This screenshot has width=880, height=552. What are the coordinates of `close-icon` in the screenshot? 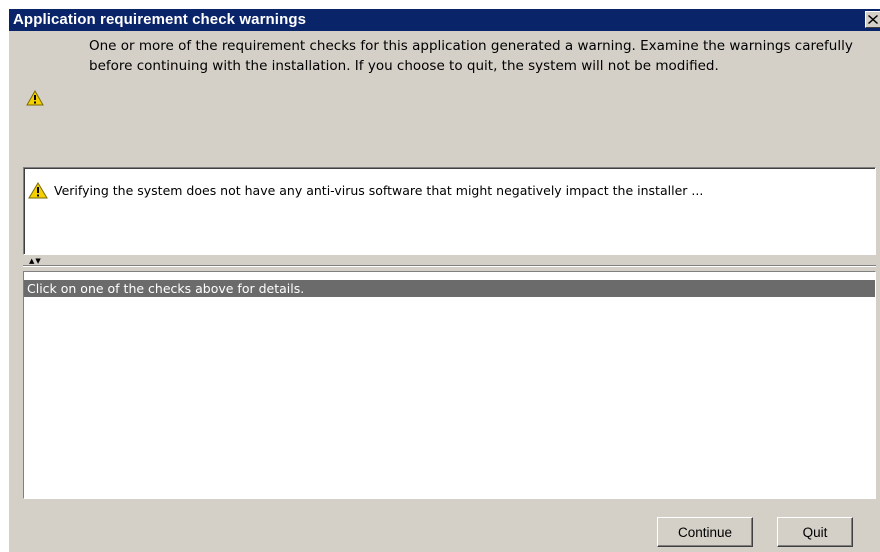 It's located at (873, 19).